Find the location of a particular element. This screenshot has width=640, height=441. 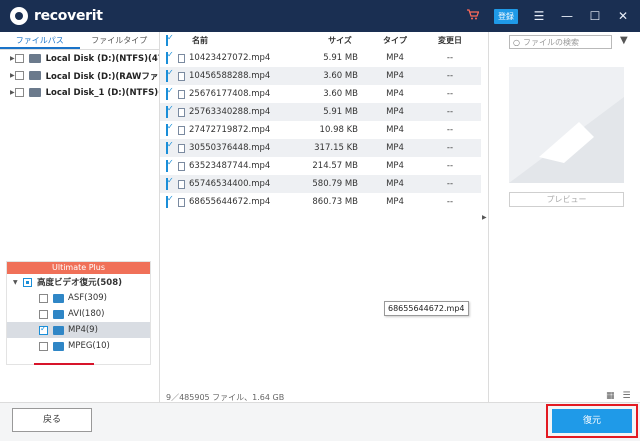

file-row: 10423427072.mp4 5.91 MB MP4 -- is located at coordinates (320, 58).